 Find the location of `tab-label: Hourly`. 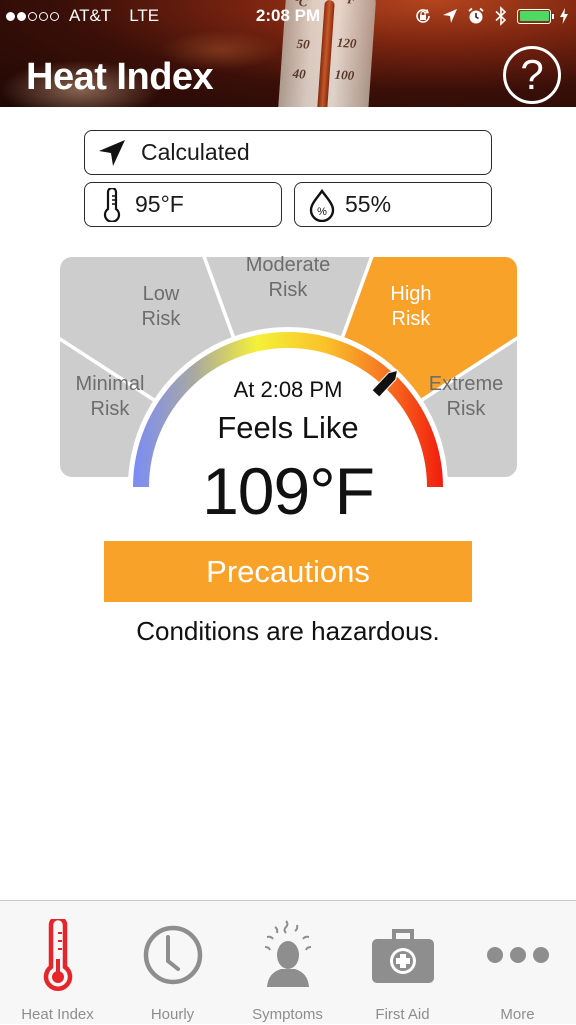

tab-label: Hourly is located at coordinates (172, 1014).